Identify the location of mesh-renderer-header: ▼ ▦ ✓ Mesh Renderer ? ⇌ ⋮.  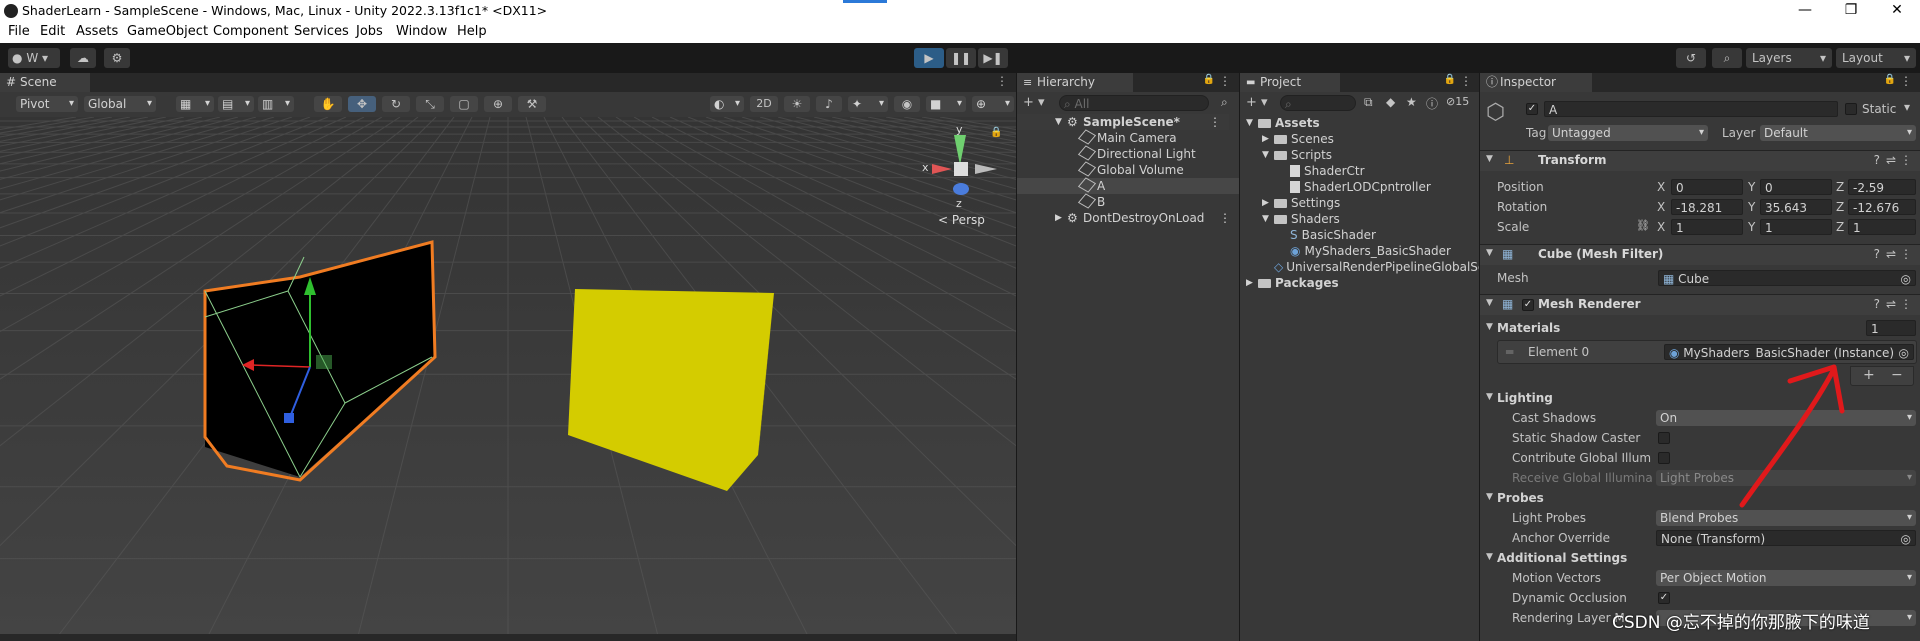
(1700, 304).